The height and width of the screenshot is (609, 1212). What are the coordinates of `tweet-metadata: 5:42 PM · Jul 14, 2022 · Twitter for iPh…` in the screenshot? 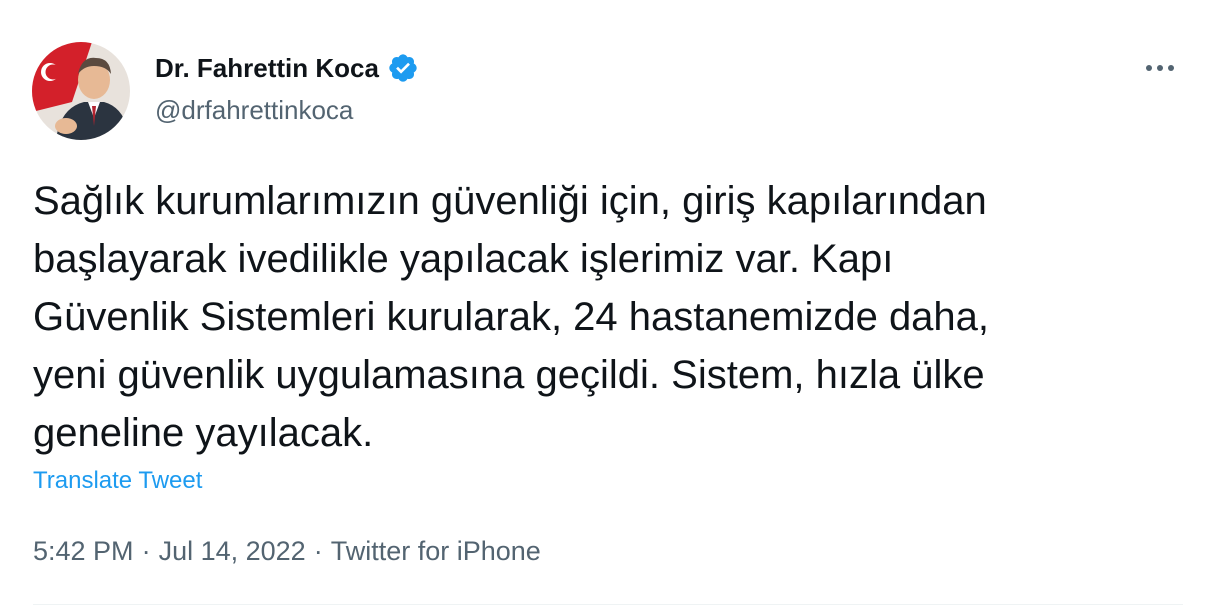 It's located at (287, 551).